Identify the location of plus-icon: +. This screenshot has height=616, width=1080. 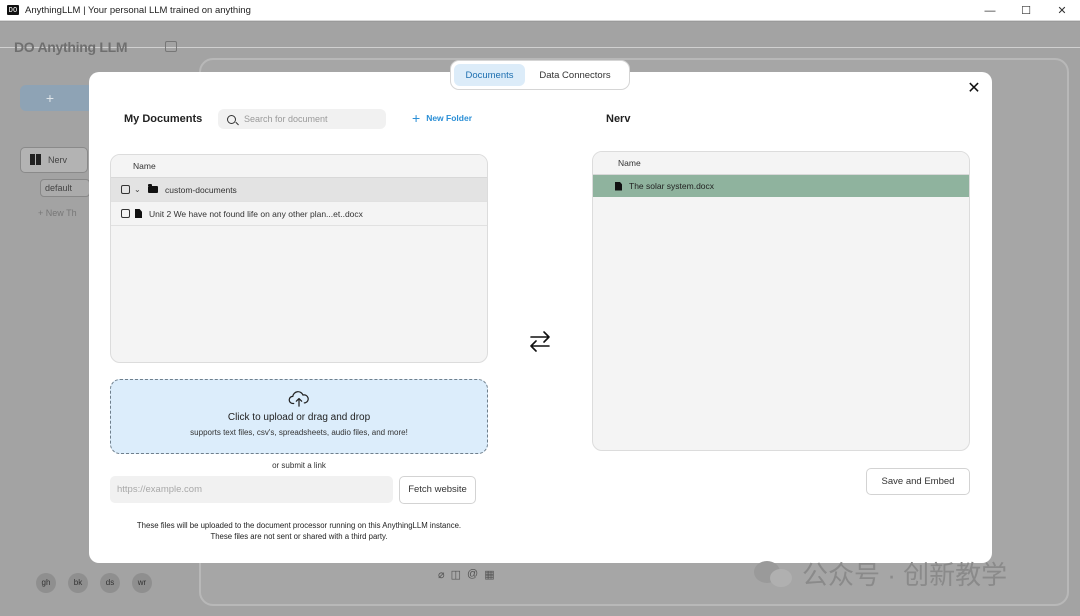
(416, 118).